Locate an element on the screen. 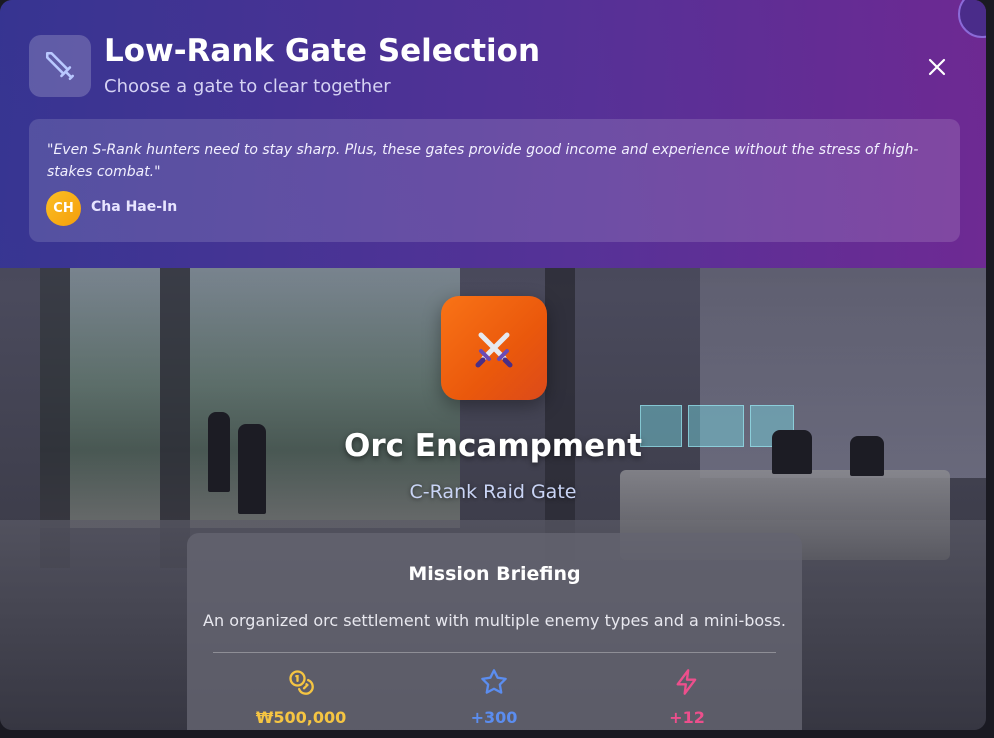  reward-value: ₩500,000 is located at coordinates (301, 717).